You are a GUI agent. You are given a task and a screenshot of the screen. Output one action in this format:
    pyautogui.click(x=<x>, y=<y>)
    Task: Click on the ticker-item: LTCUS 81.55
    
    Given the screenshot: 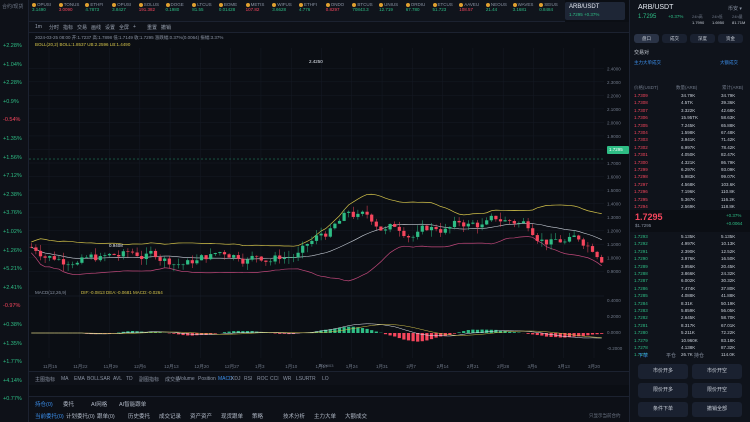 What is the action you would take?
    pyautogui.click(x=206, y=11)
    